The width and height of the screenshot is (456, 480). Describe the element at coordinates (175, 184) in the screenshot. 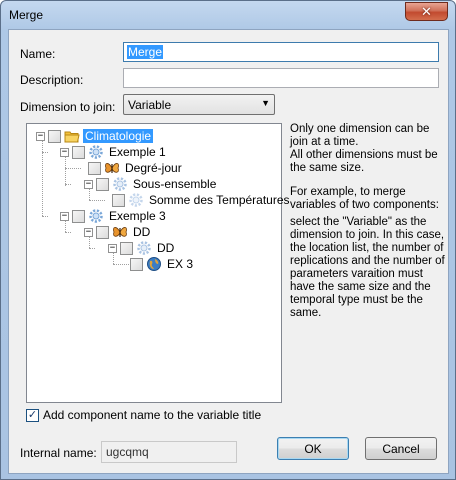

I see `tree-node-label: Sous-ensemble` at that location.